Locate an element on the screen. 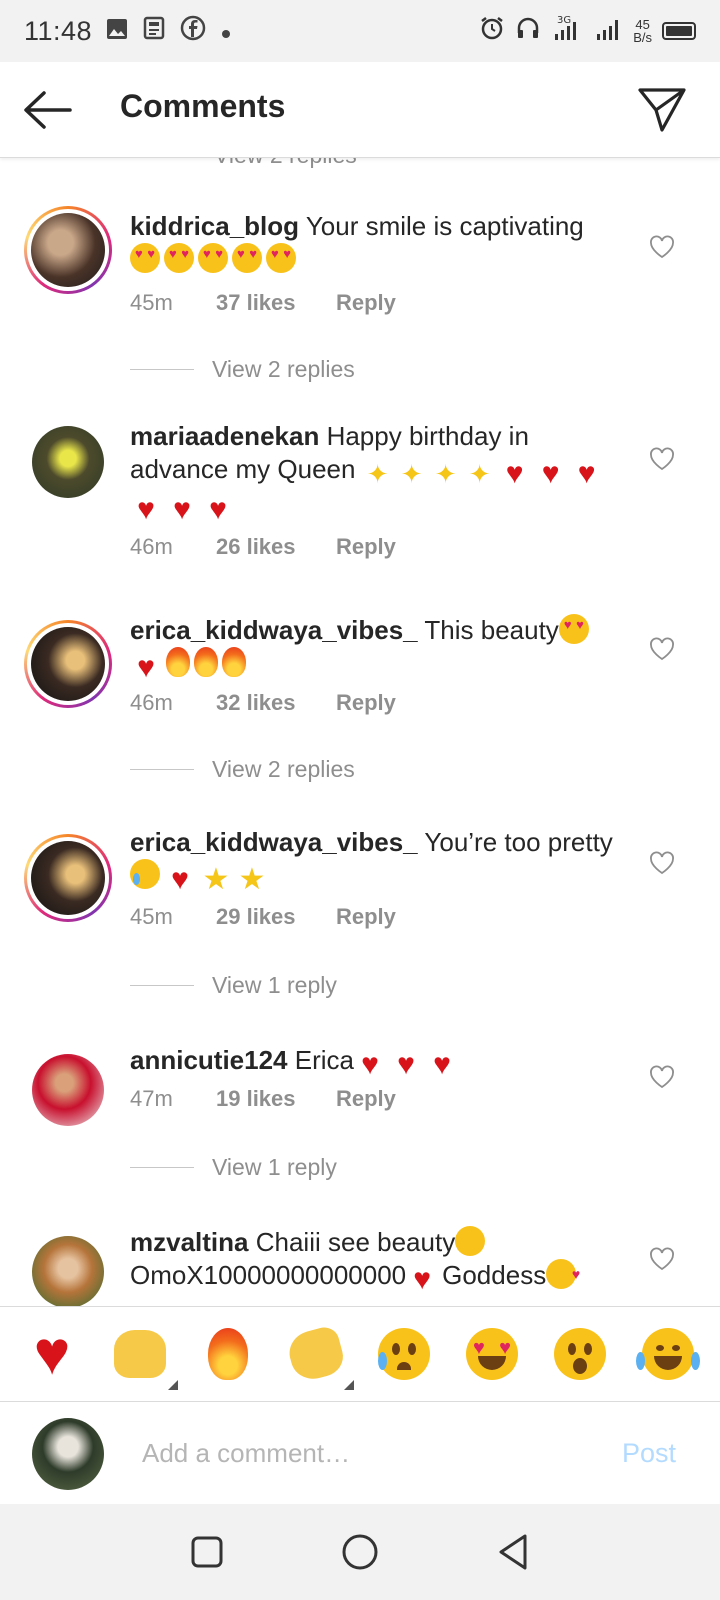  share-button is located at coordinates (662, 110).